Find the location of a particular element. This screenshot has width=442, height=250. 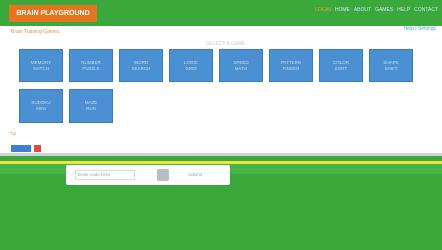

grid-title: SELECT A GAME is located at coordinates (226, 44).